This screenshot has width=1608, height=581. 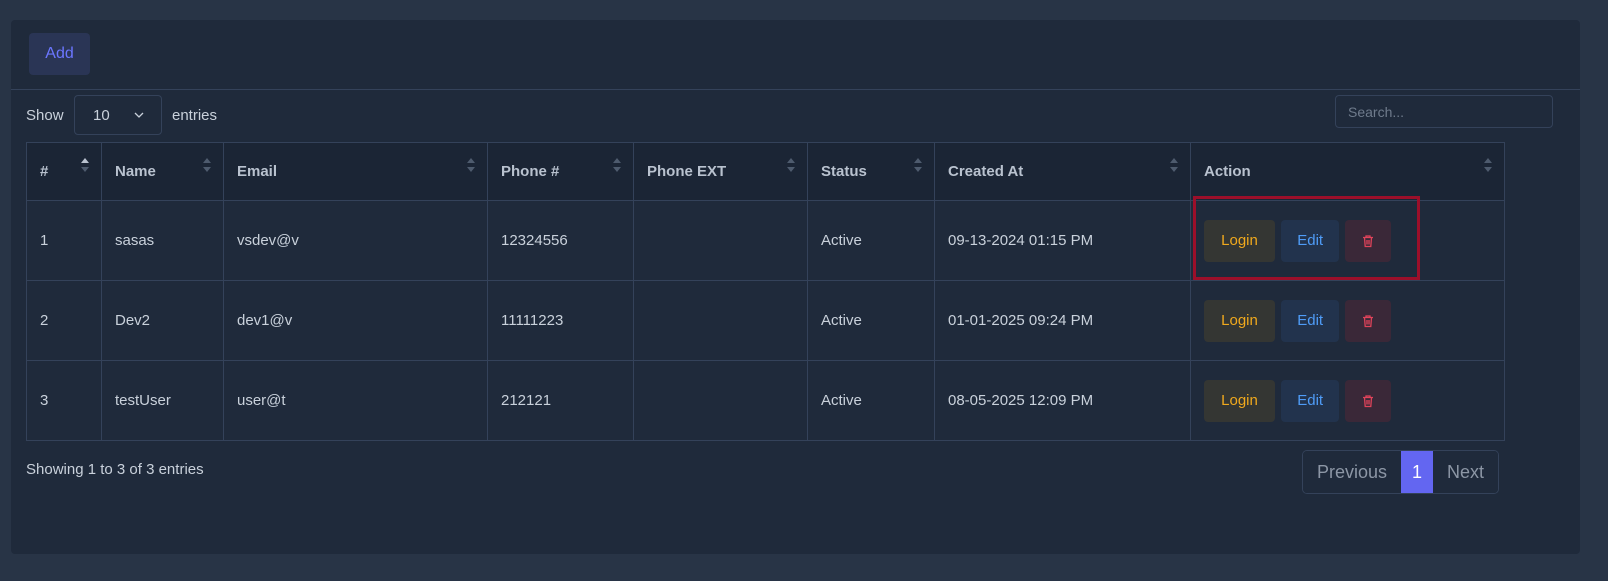 What do you see at coordinates (195, 115) in the screenshot?
I see `entries-label: entries` at bounding box center [195, 115].